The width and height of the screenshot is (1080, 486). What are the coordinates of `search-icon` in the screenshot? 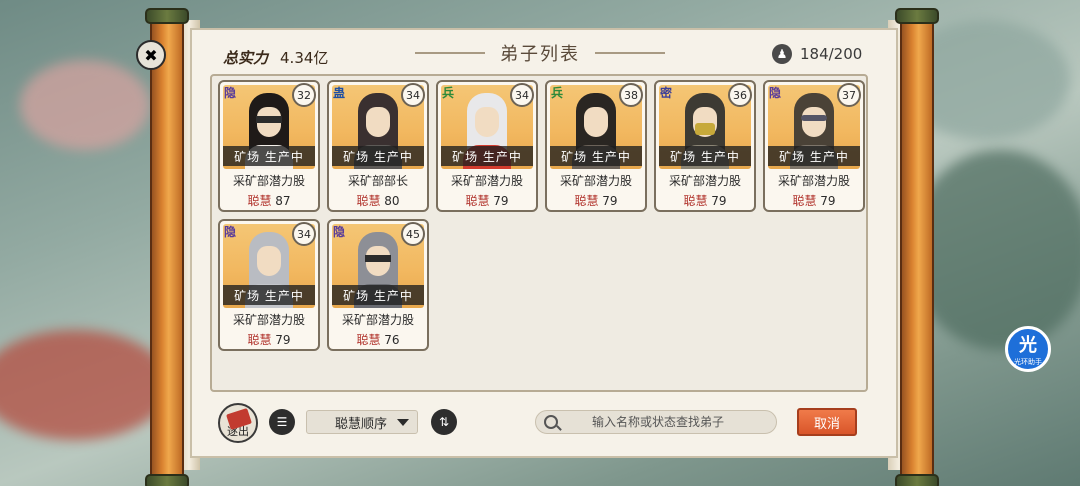 It's located at (551, 422).